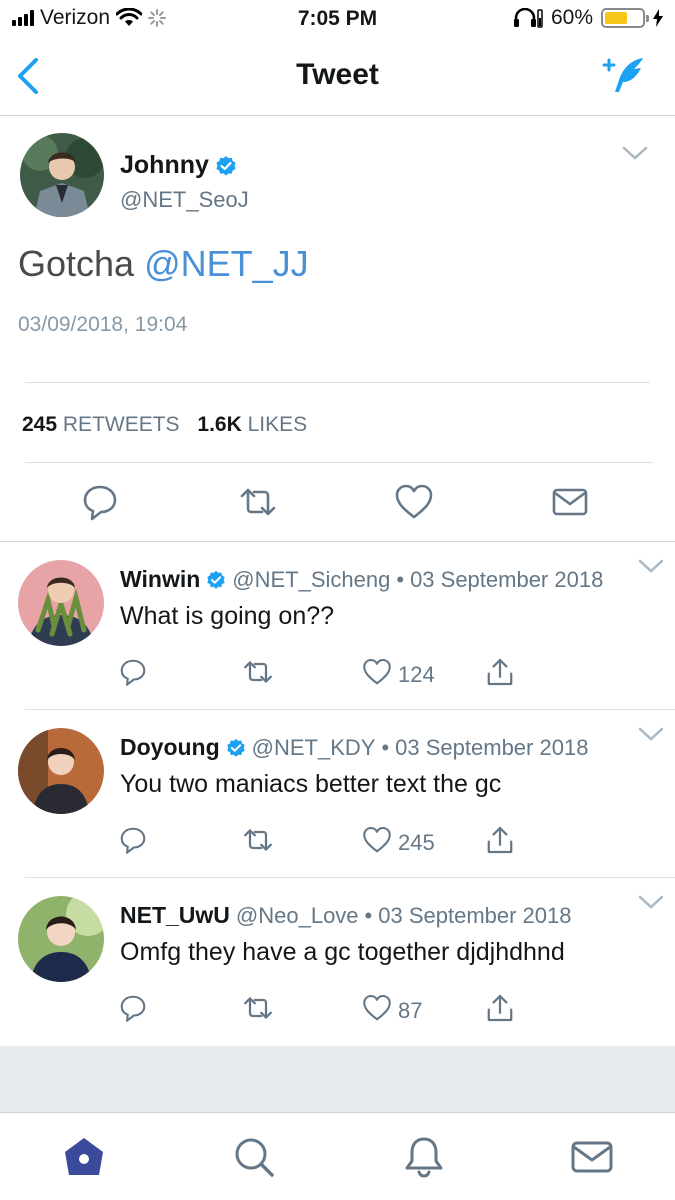 The height and width of the screenshot is (1200, 675). Describe the element at coordinates (184, 200) in the screenshot. I see `author-handle: @NET_SeoJ` at that location.